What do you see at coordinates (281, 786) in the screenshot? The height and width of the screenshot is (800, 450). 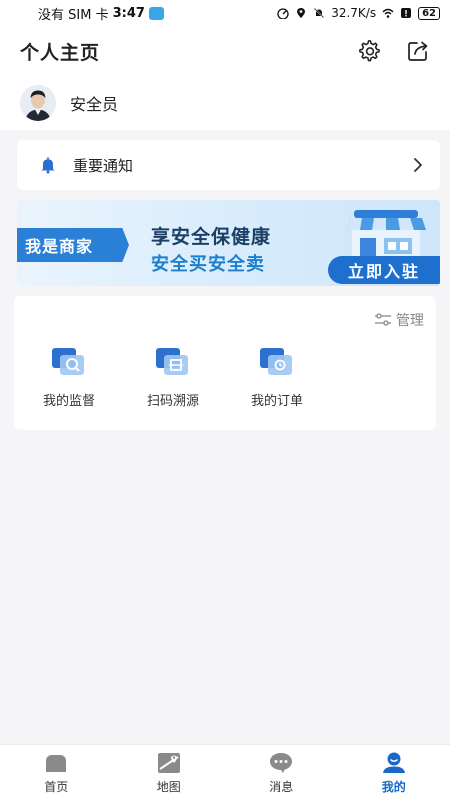 I see `nav-label: 消息` at bounding box center [281, 786].